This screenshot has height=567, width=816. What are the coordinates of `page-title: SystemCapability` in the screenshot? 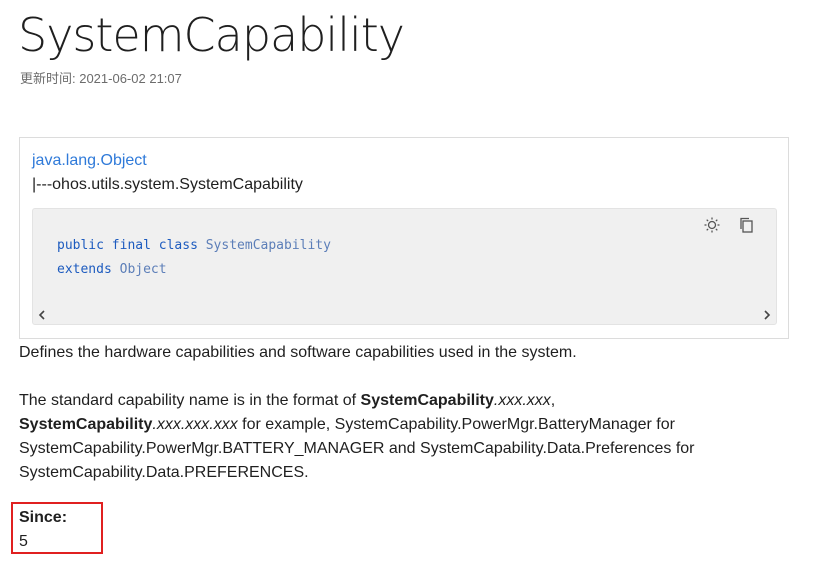 It's located at (211, 35).